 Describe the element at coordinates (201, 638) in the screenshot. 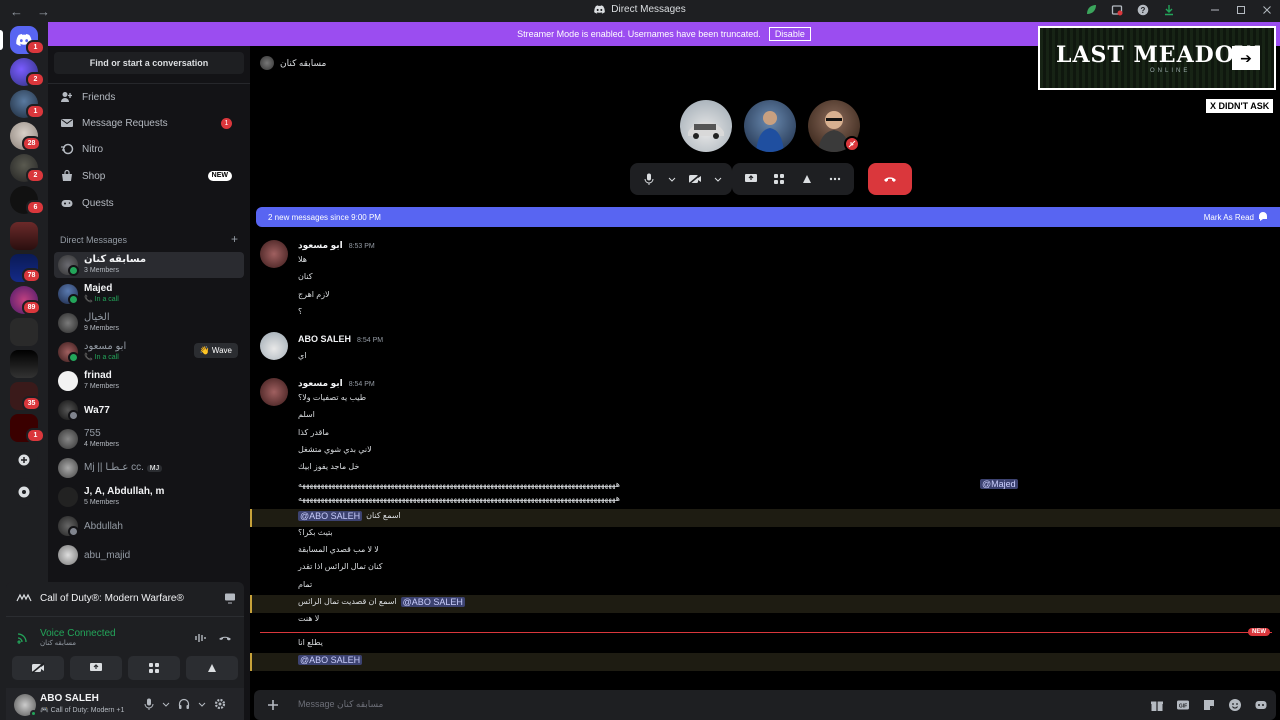

I see `noise-suppression-icon` at that location.